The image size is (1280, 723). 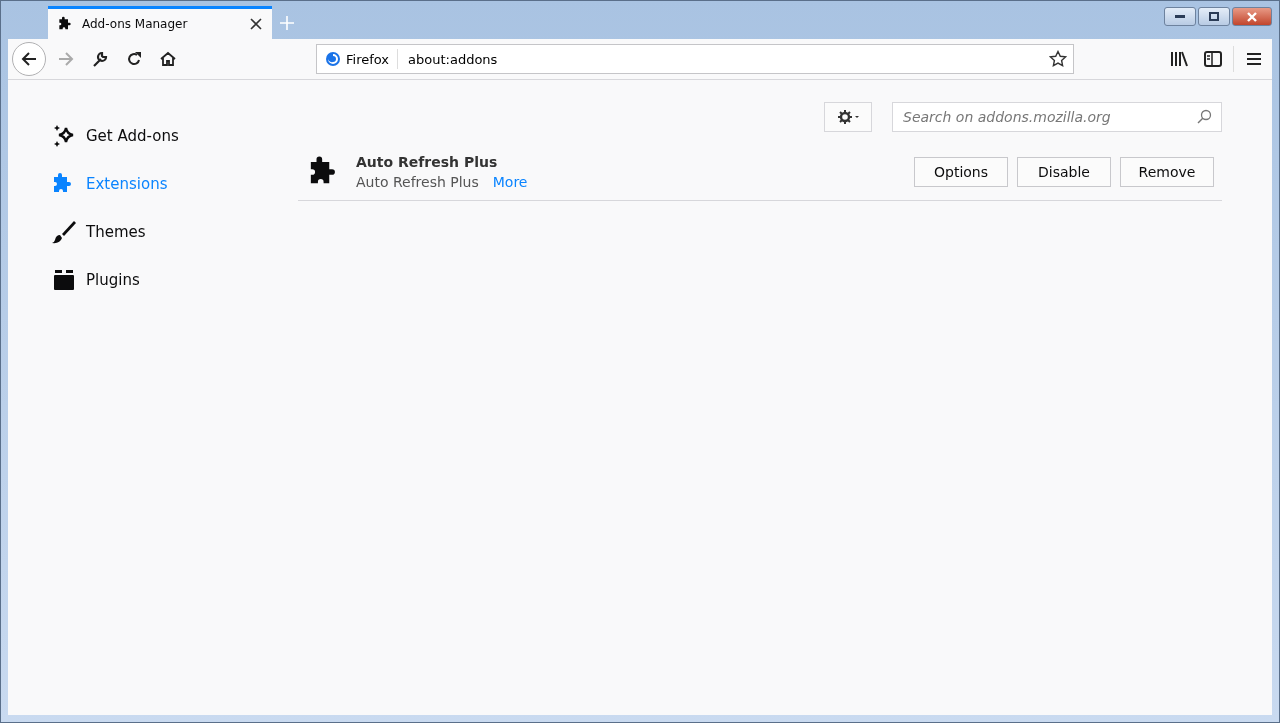 I want to click on reload-icon, so click(x=134, y=59).